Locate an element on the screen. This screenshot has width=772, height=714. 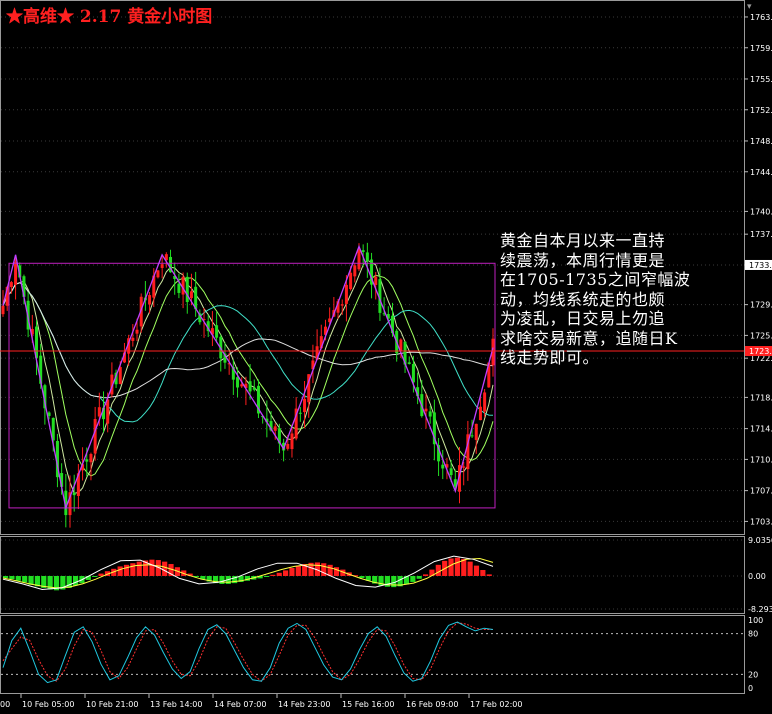
stoch-tick-label: 80 is located at coordinates (753, 634).